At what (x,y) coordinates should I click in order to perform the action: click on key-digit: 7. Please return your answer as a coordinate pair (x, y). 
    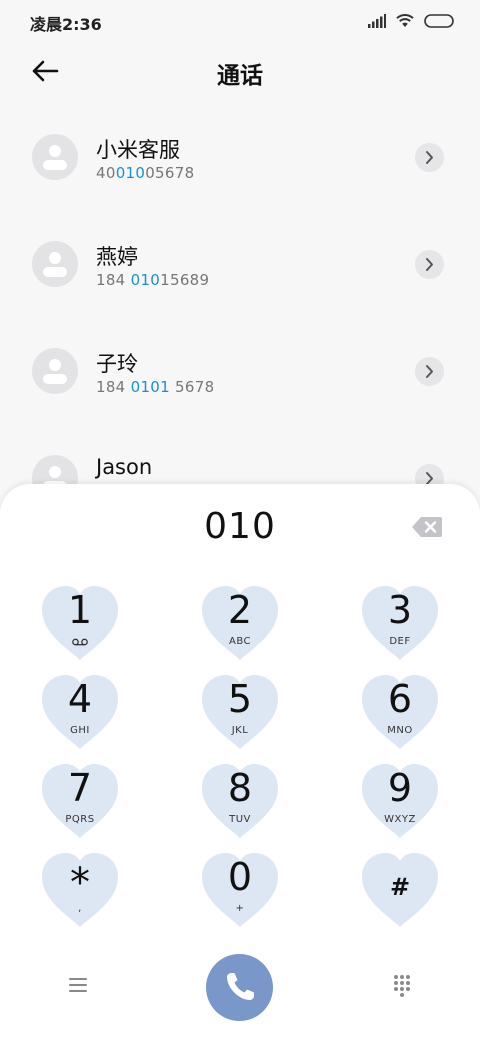
    Looking at the image, I should click on (80, 788).